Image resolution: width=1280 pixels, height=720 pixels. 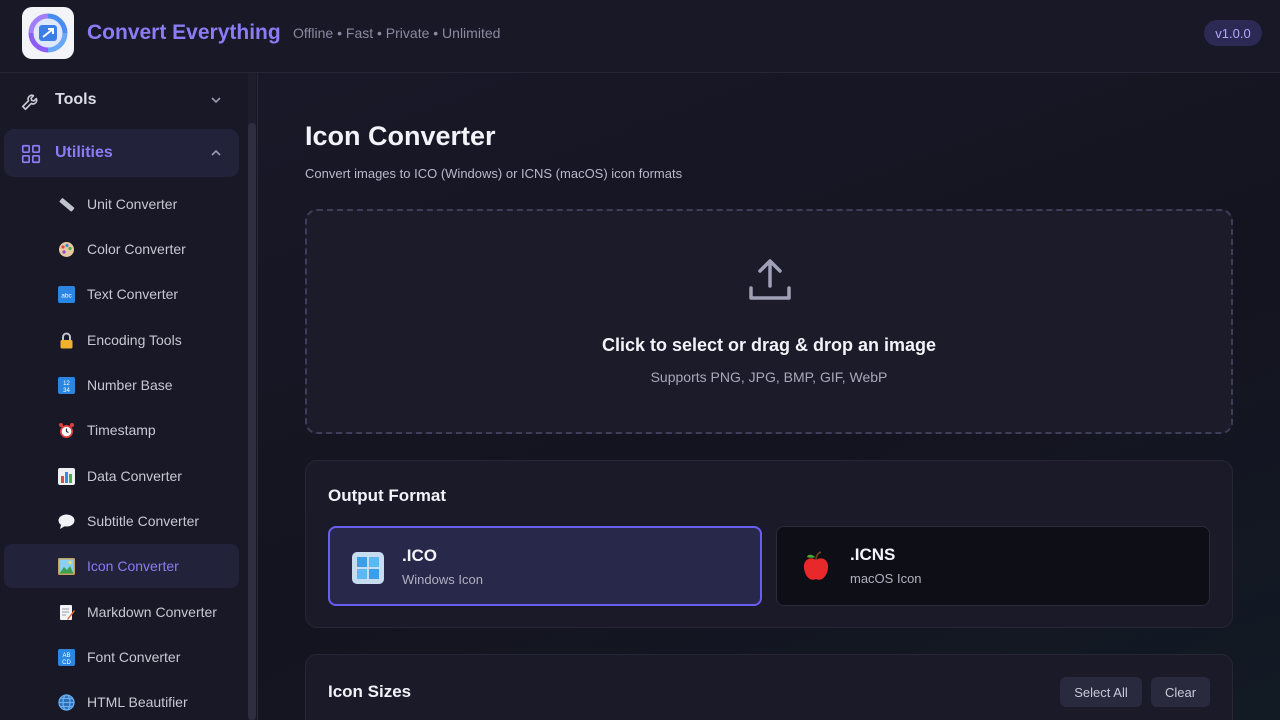 I want to click on sidebar-item-unit-converter: Unit Converter, so click(x=121, y=204).